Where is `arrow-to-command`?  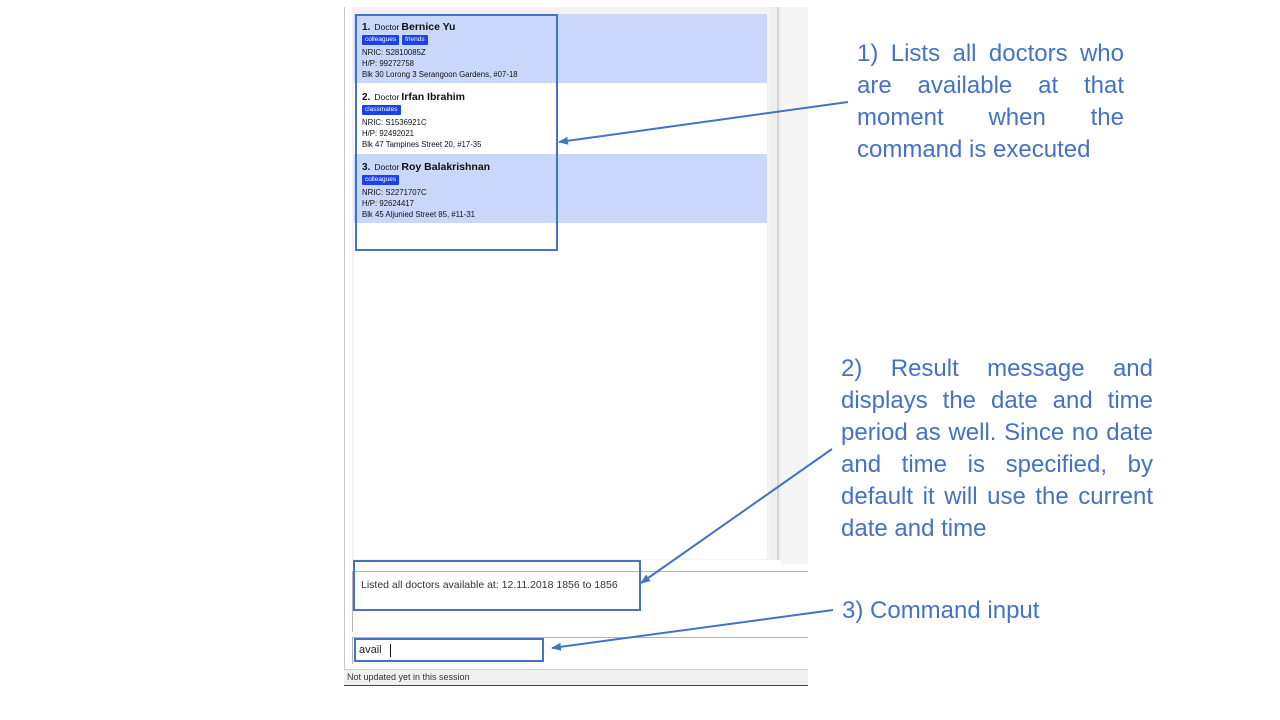
arrow-to-command is located at coordinates (692, 630).